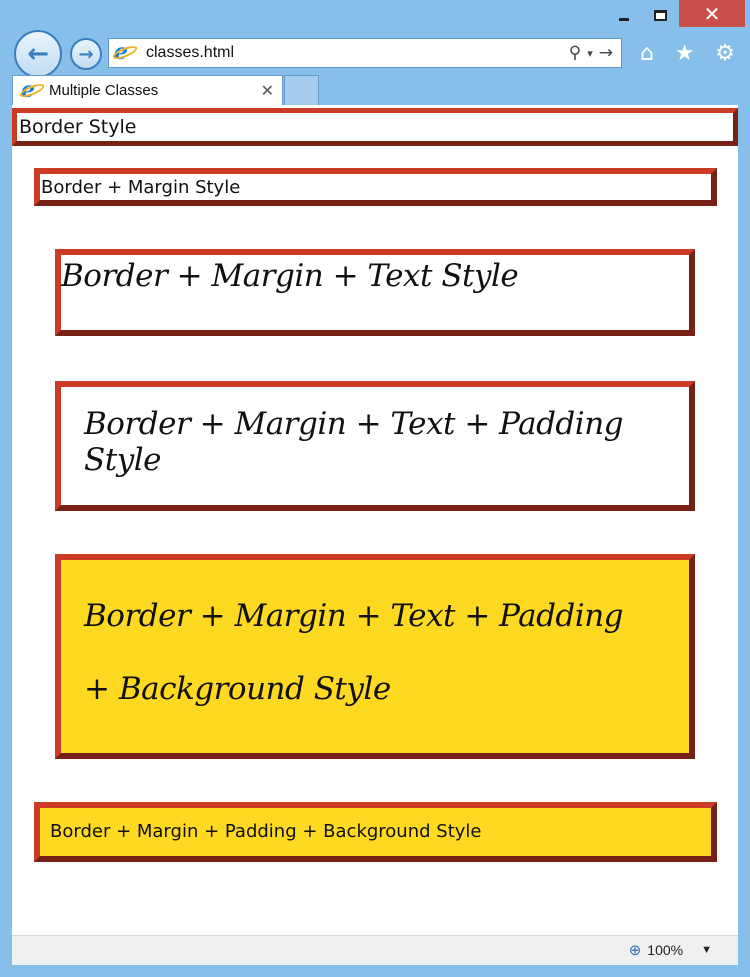  I want to click on tab-close-icon: ✕, so click(267, 90).